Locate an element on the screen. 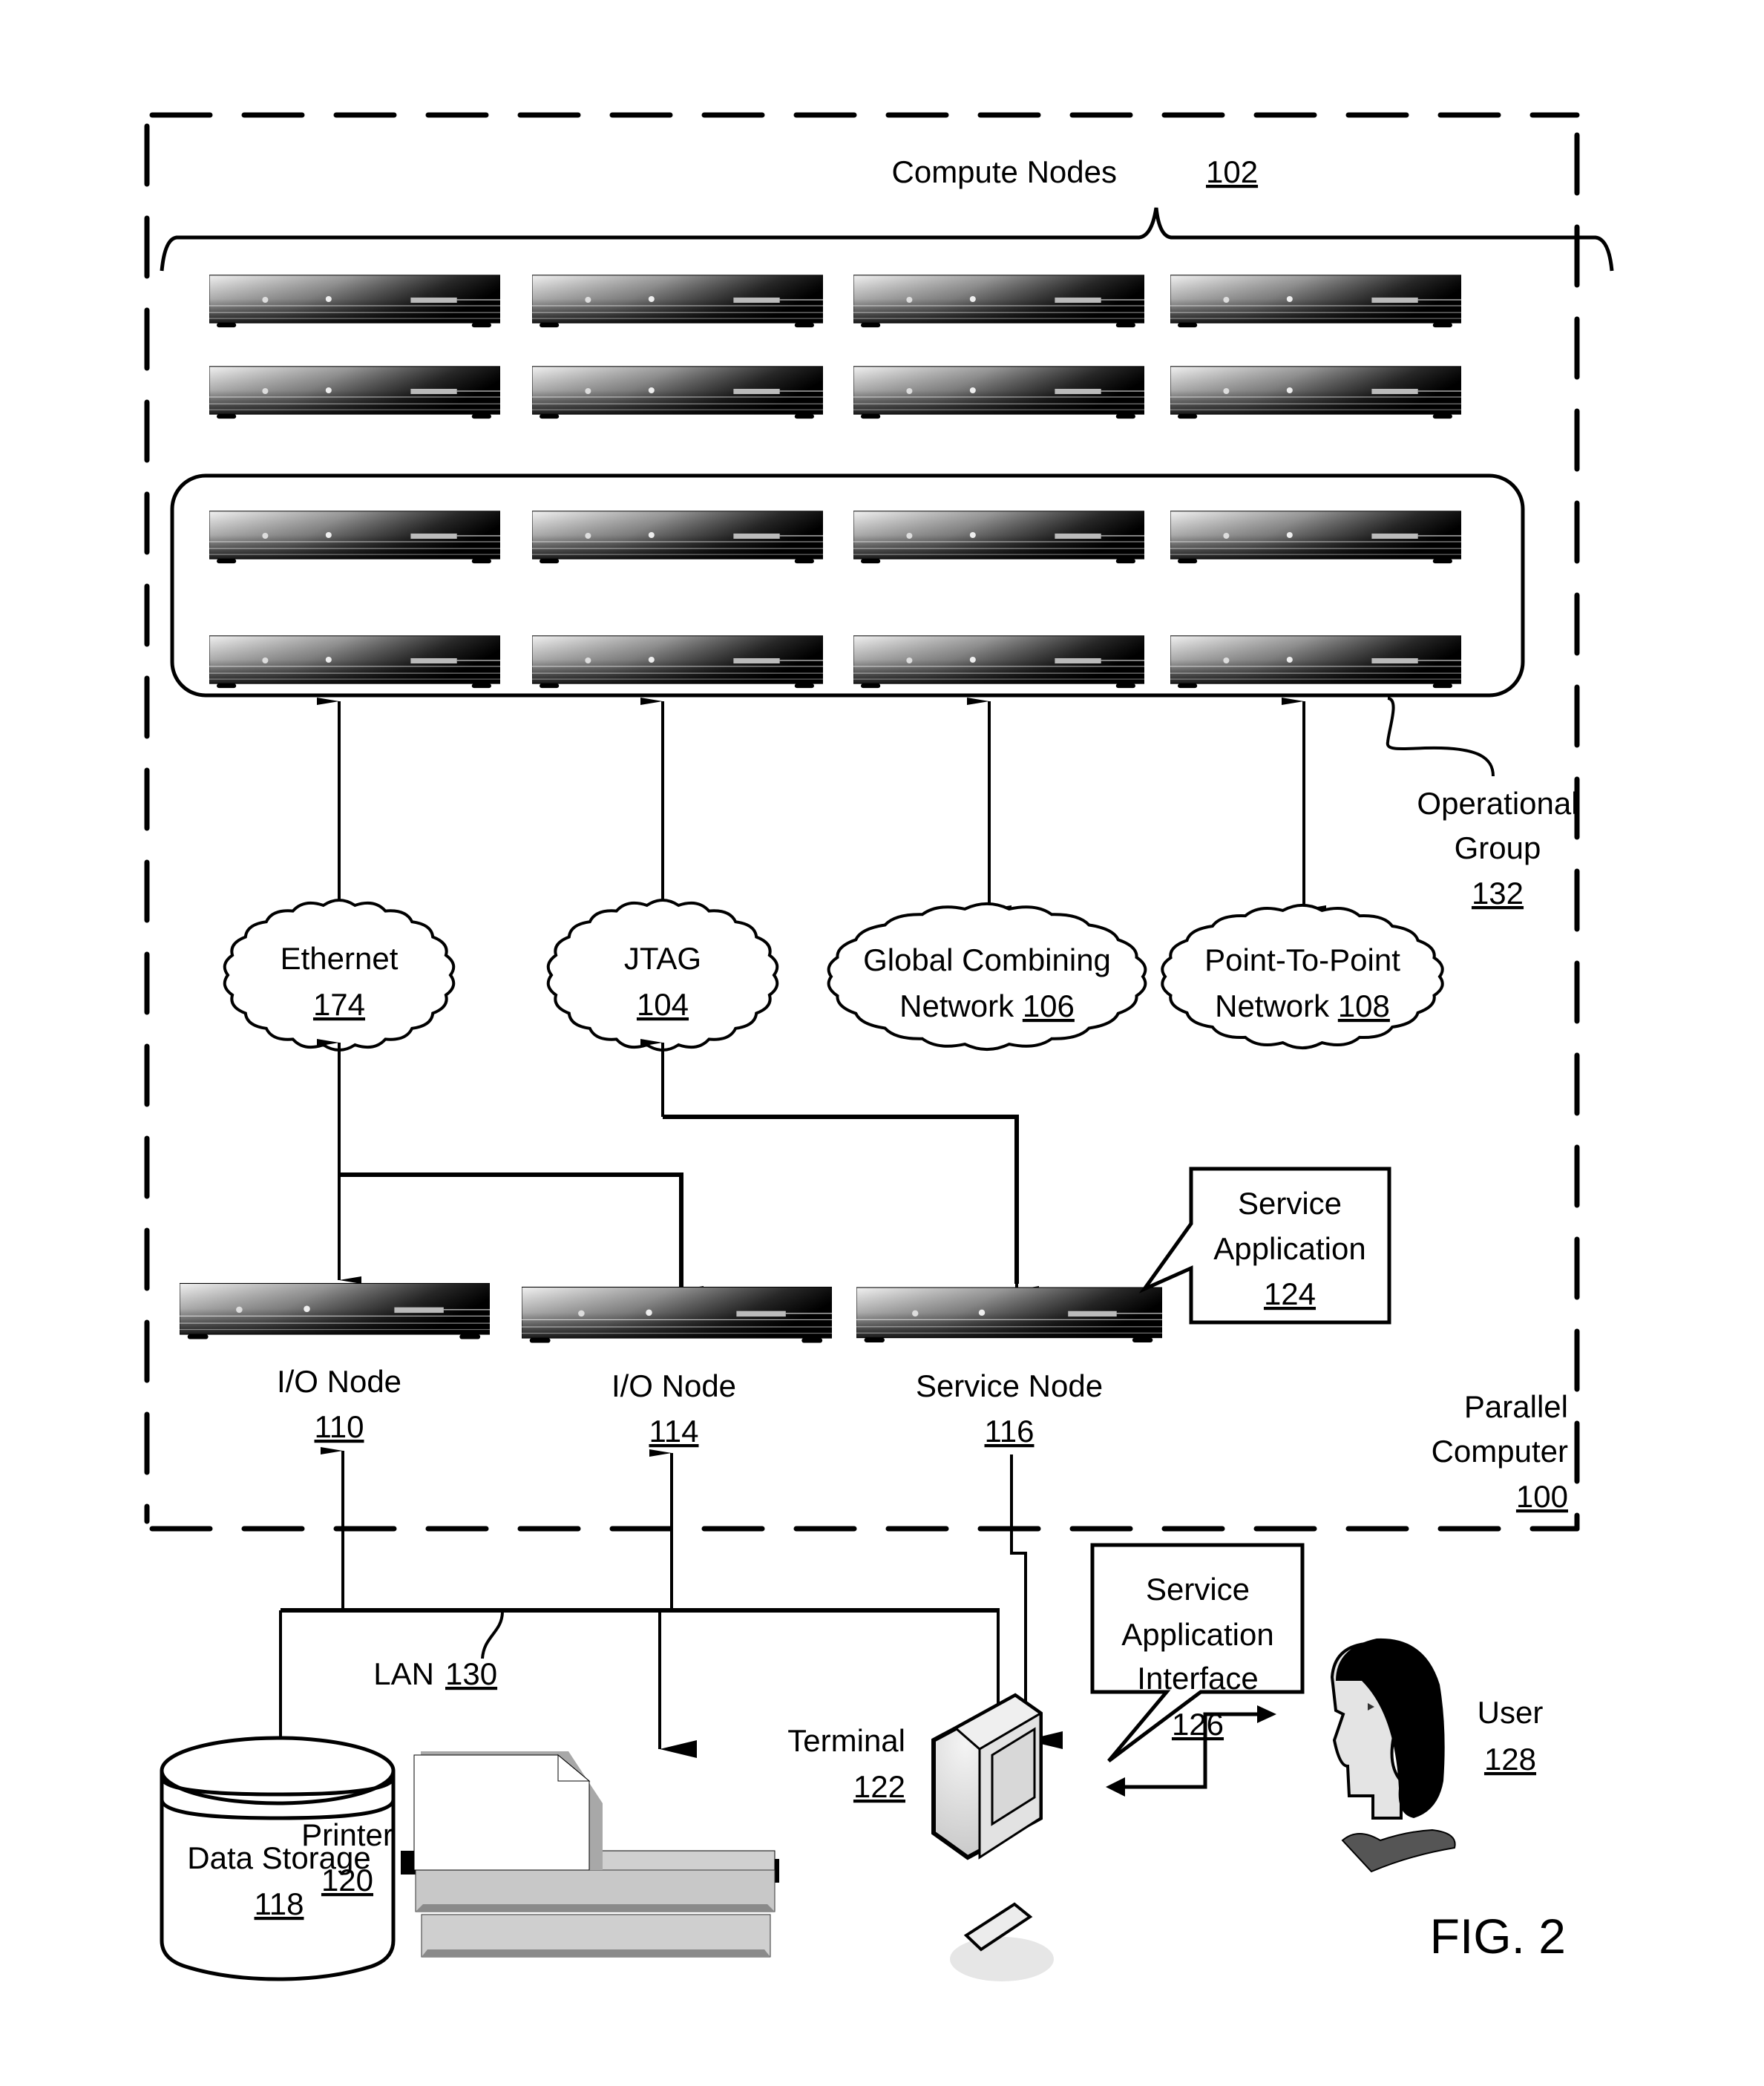  svg-text: 132 is located at coordinates (1498, 893).